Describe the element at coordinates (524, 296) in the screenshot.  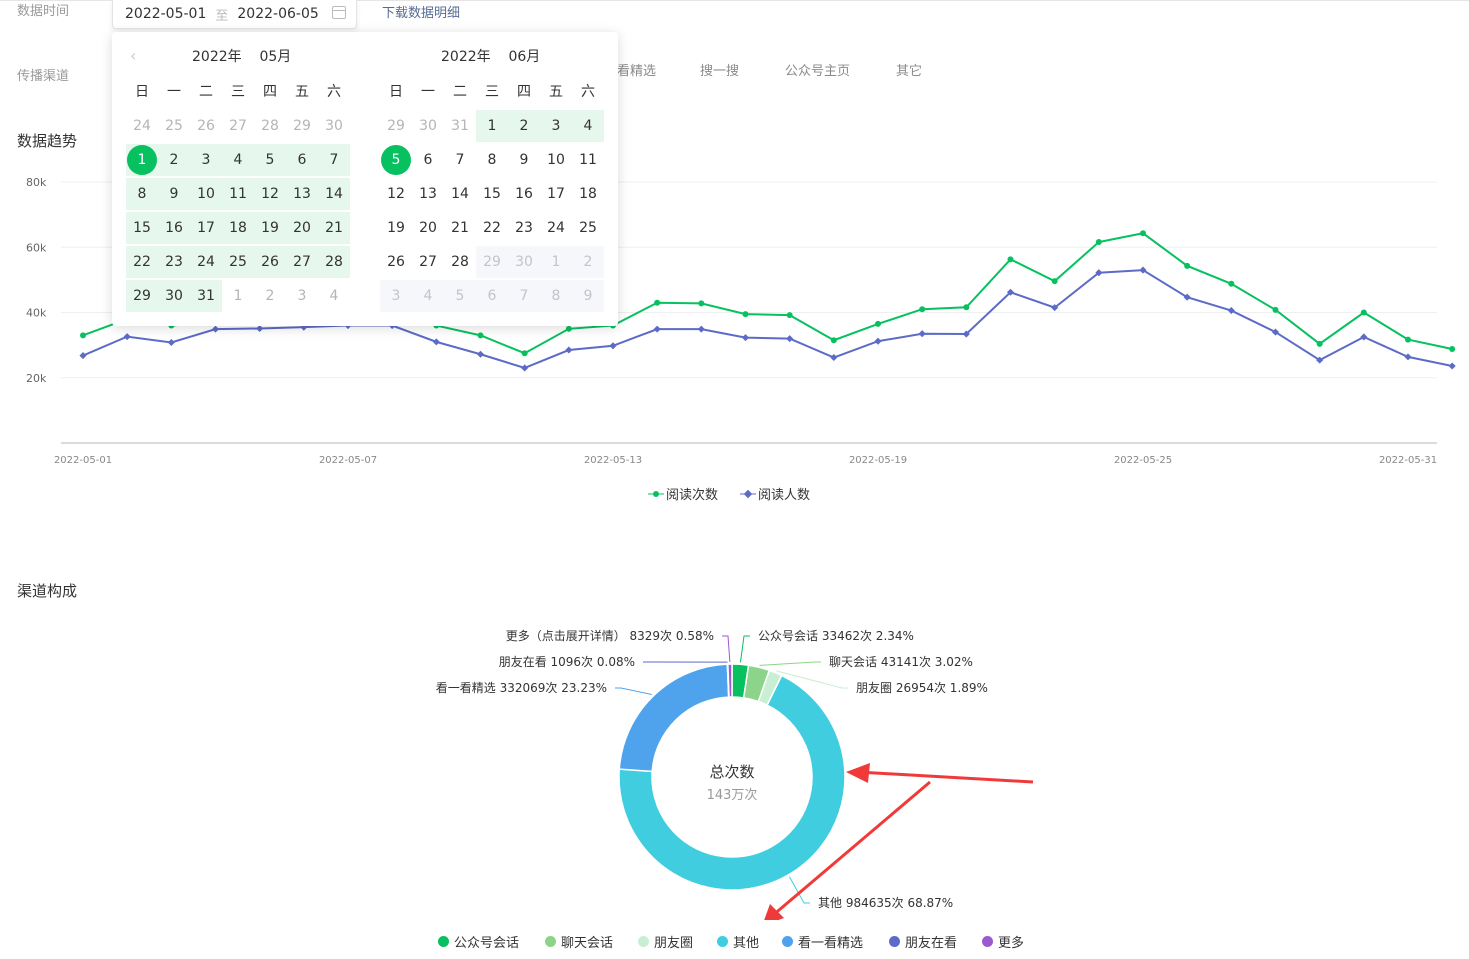
I see `calendar-day: 7` at that location.